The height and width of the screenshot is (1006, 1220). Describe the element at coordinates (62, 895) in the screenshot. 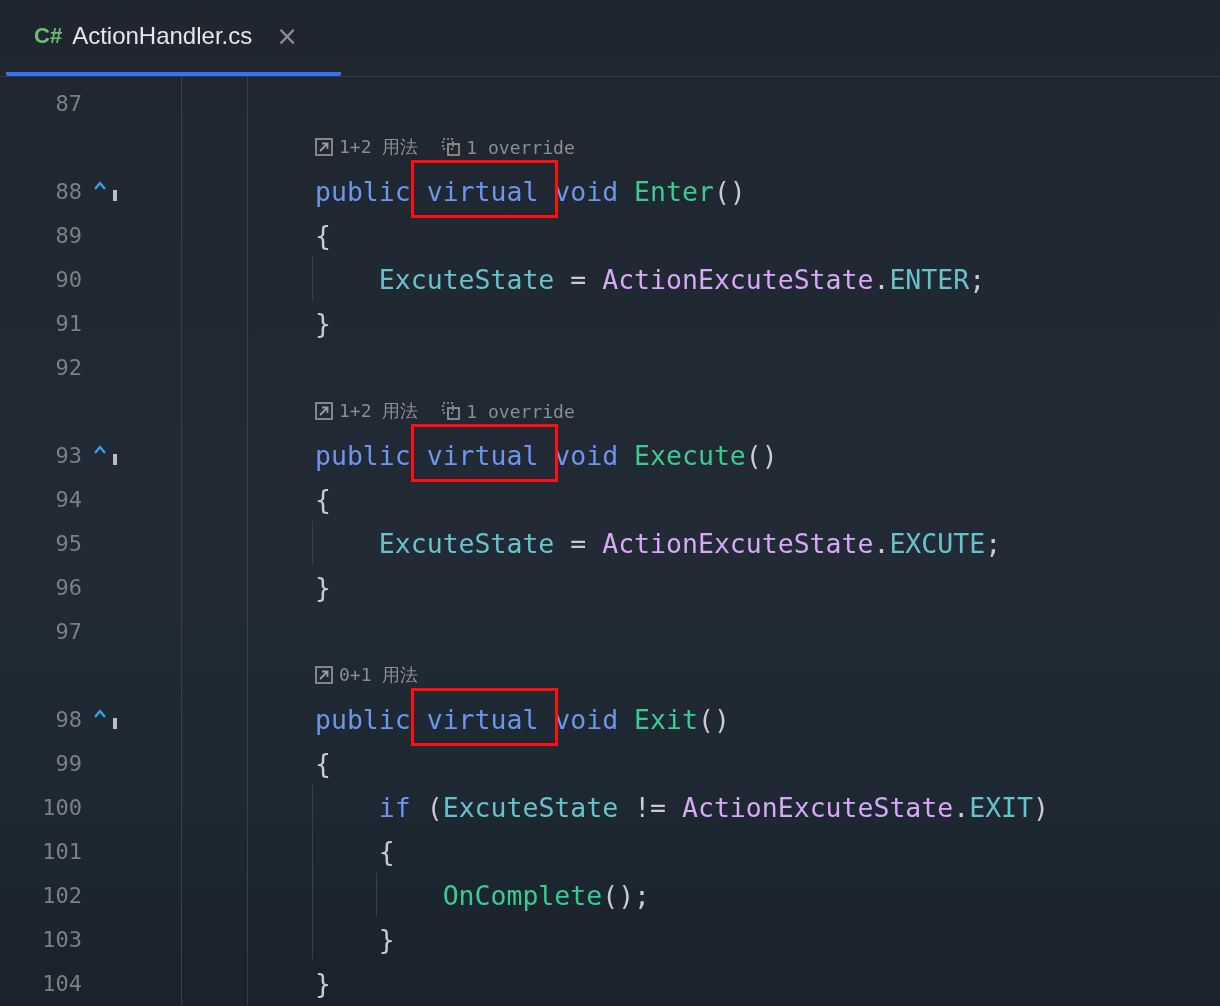

I see `line-number: 102` at that location.